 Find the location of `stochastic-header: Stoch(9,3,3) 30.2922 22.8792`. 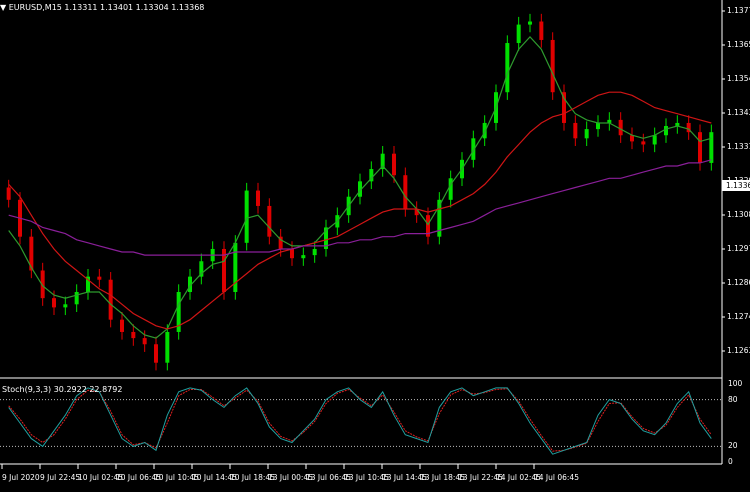

stochastic-header: Stoch(9,3,3) 30.2922 22.8792 is located at coordinates (62, 389).